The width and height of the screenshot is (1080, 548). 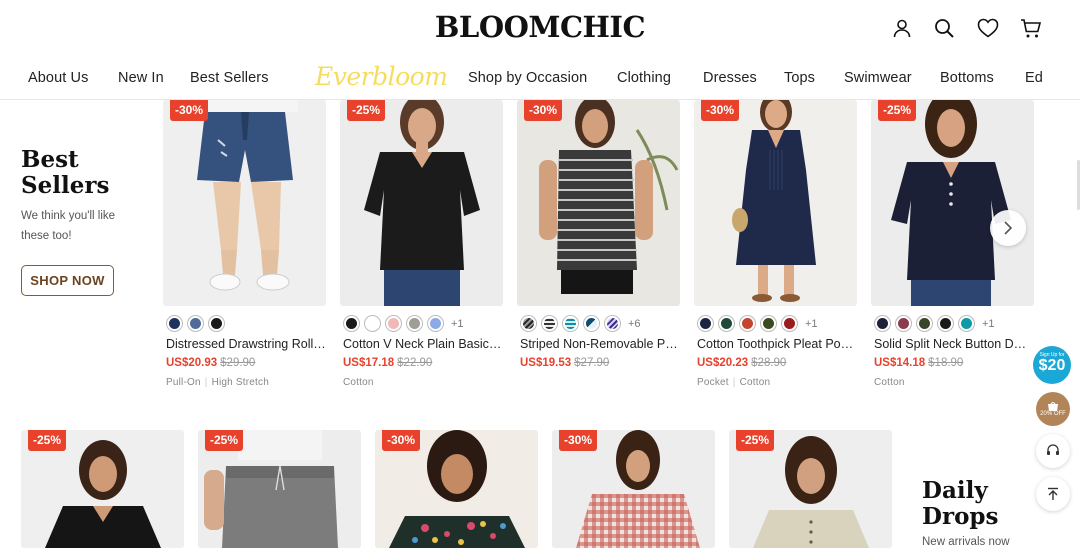 What do you see at coordinates (546, 363) in the screenshot?
I see `sale-price: US$19.53` at bounding box center [546, 363].